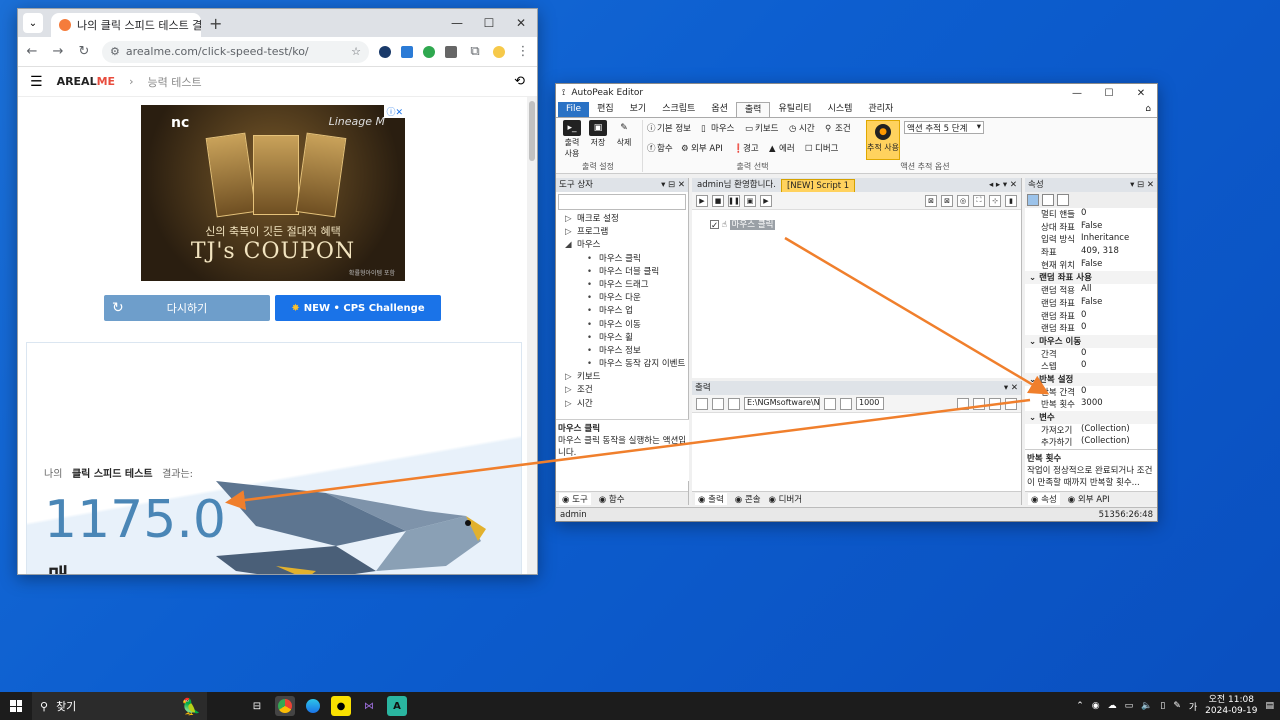 Image resolution: width=1280 pixels, height=720 pixels. Describe the element at coordinates (394, 111) in the screenshot. I see `ad-choices-icon: ⓘ✕` at that location.